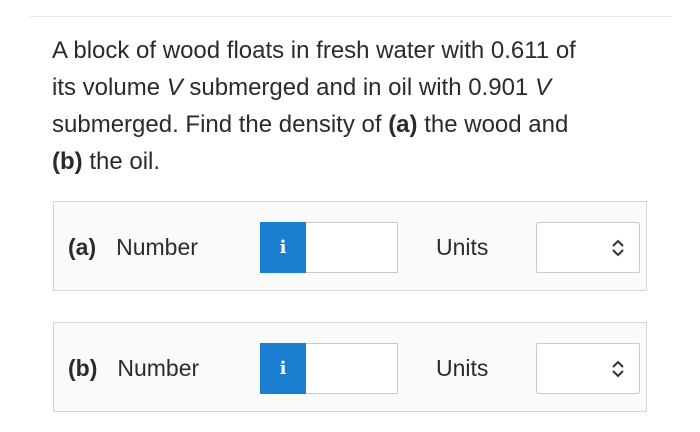 This screenshot has height=432, width=700. I want to click on units-select-a, so click(588, 247).